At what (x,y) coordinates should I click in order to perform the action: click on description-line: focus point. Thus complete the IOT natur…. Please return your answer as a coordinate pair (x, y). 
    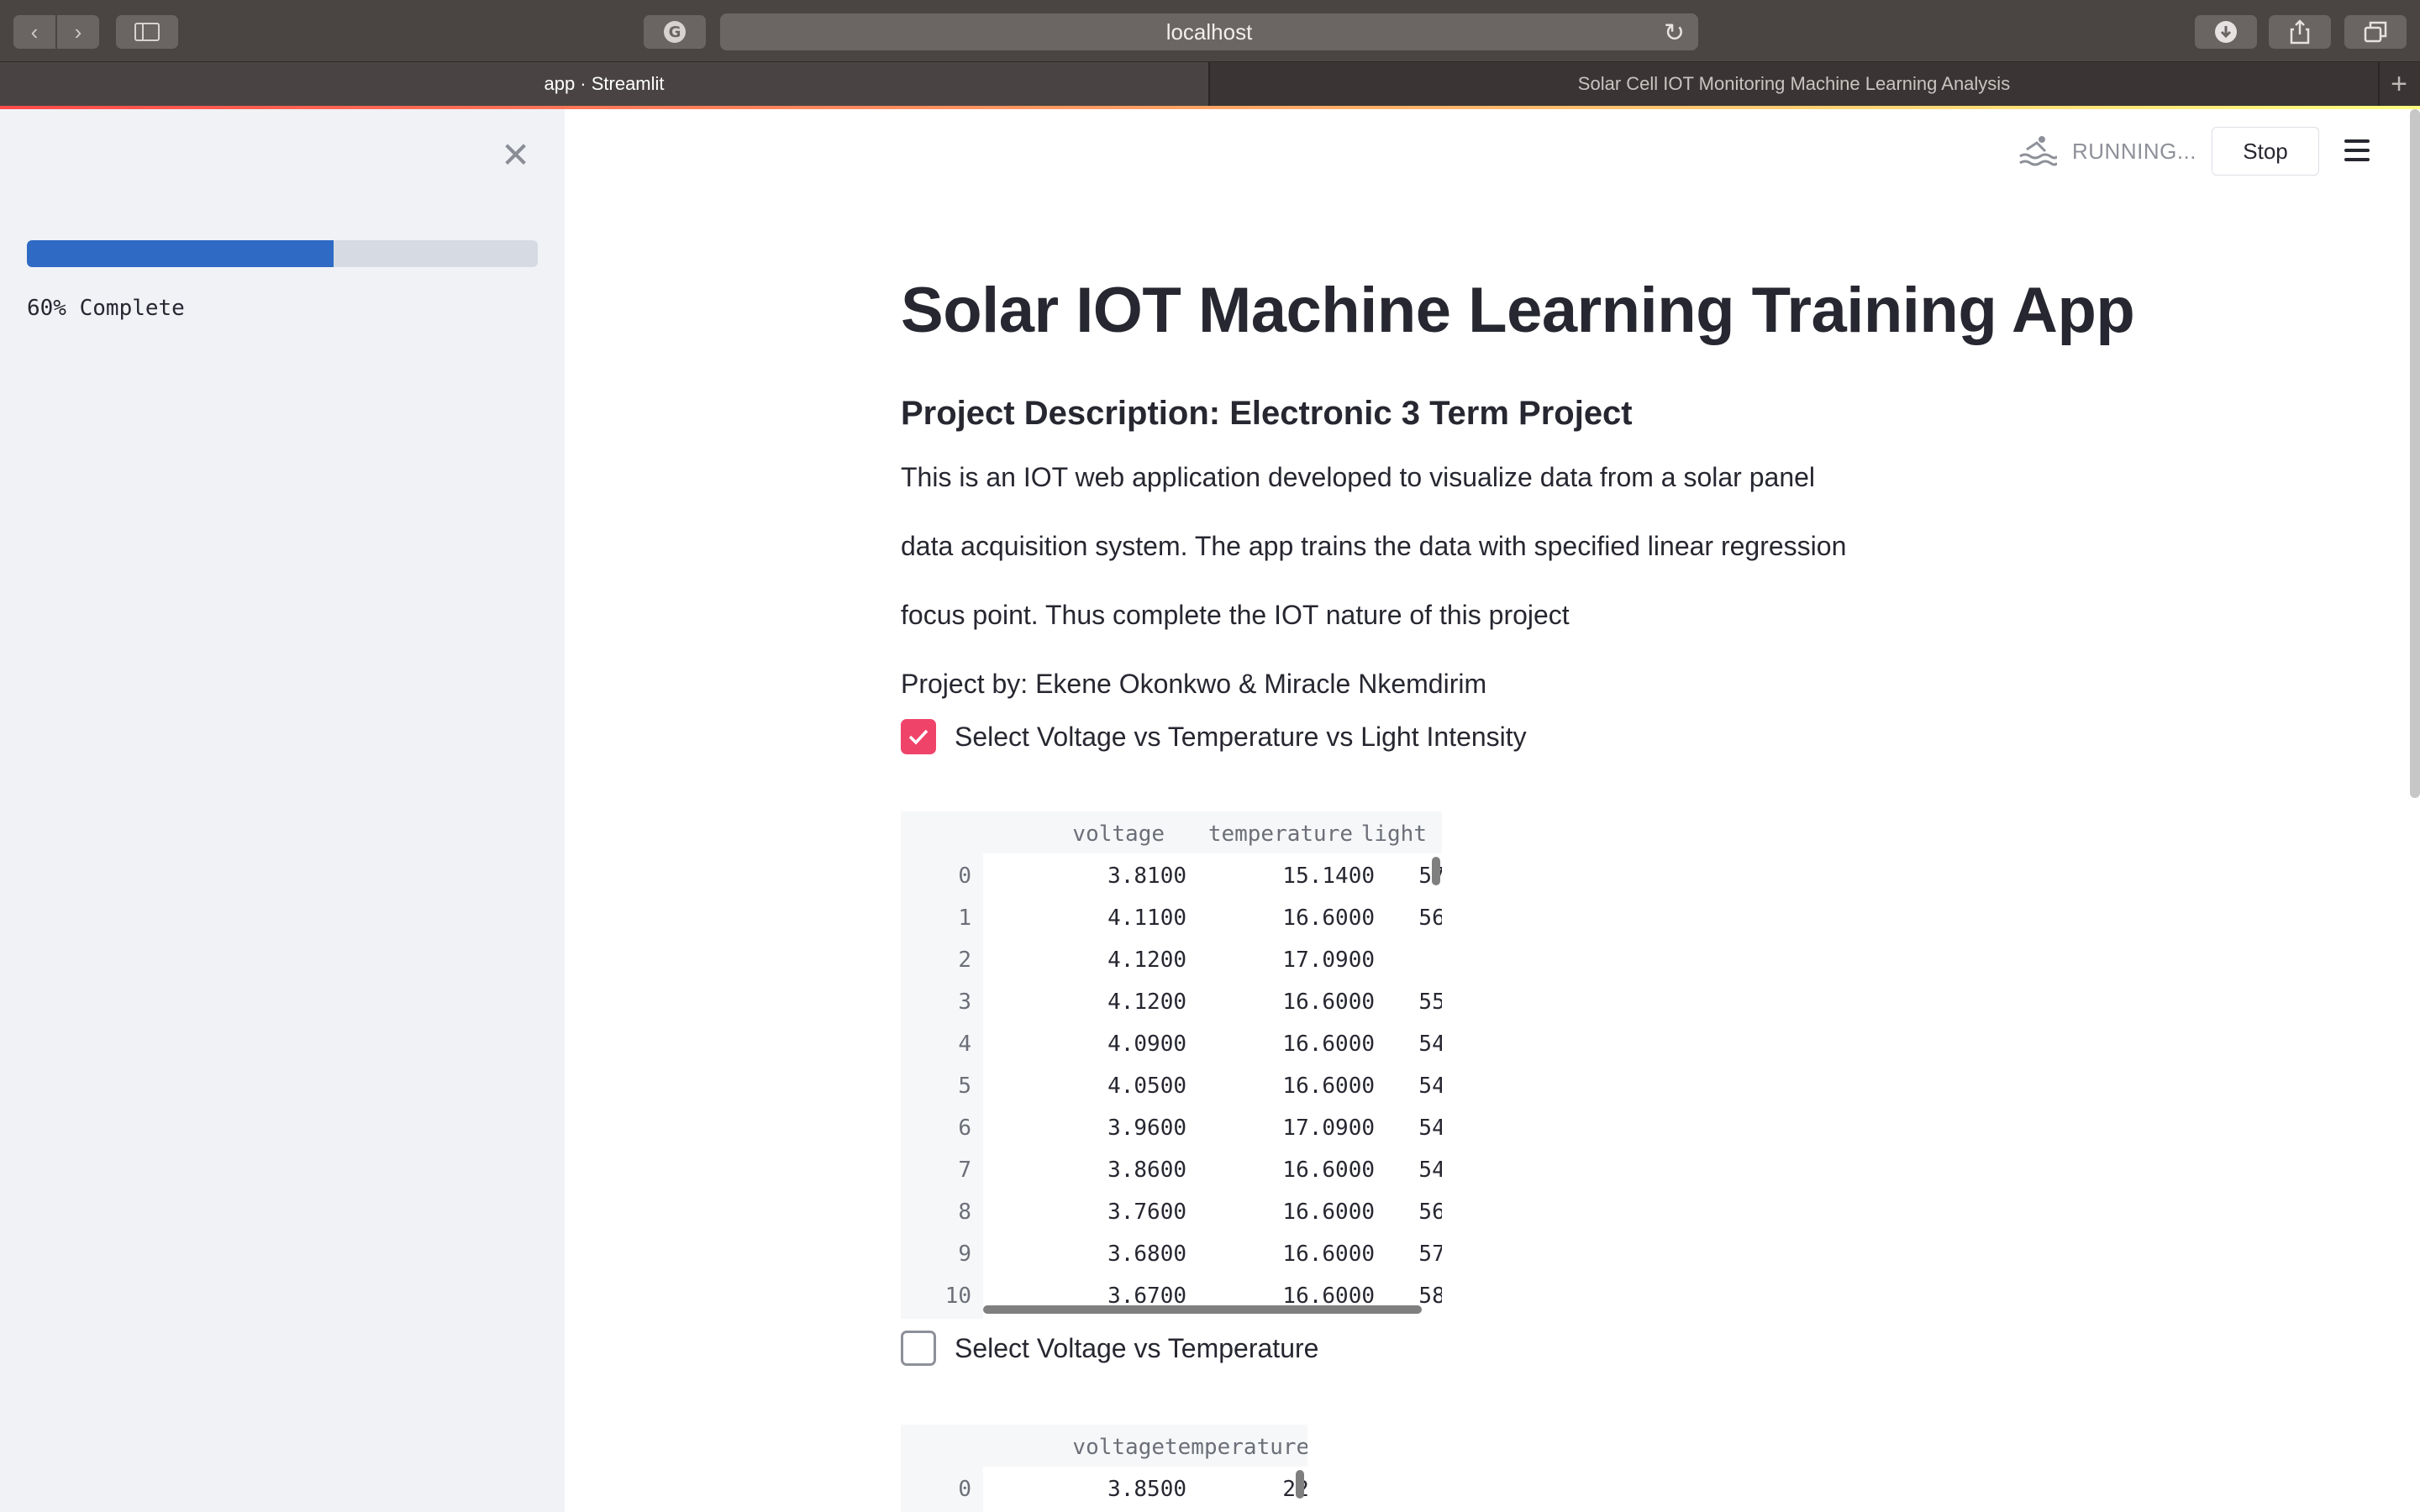
    Looking at the image, I should click on (1235, 615).